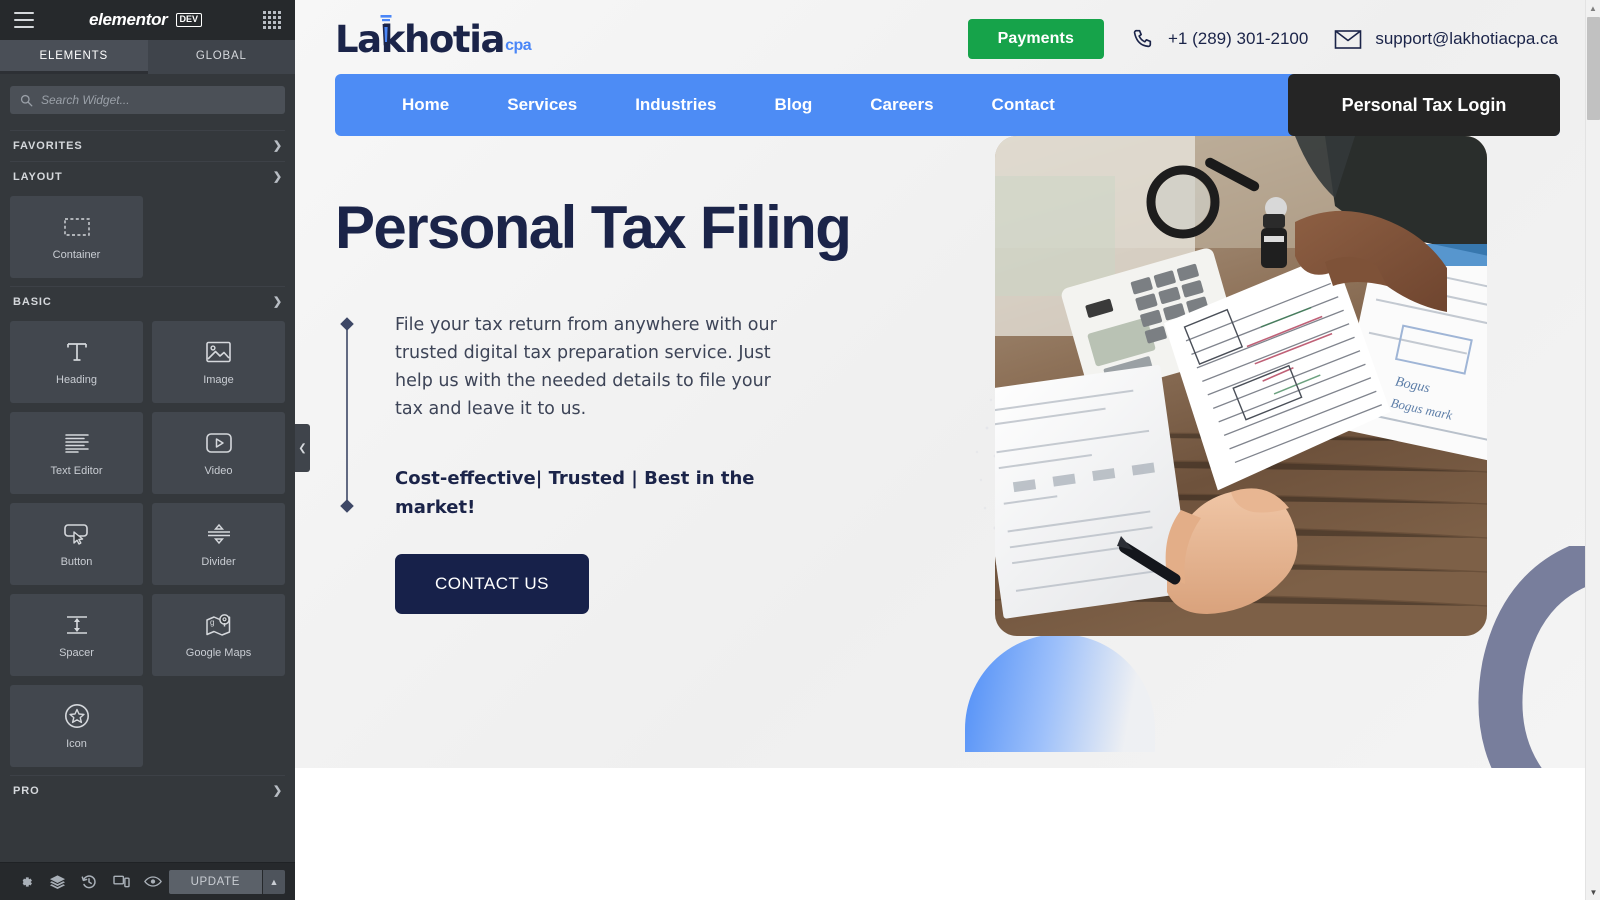 This screenshot has width=1600, height=900. Describe the element at coordinates (48, 146) in the screenshot. I see `section-favorites-label: FAVORITES` at that location.